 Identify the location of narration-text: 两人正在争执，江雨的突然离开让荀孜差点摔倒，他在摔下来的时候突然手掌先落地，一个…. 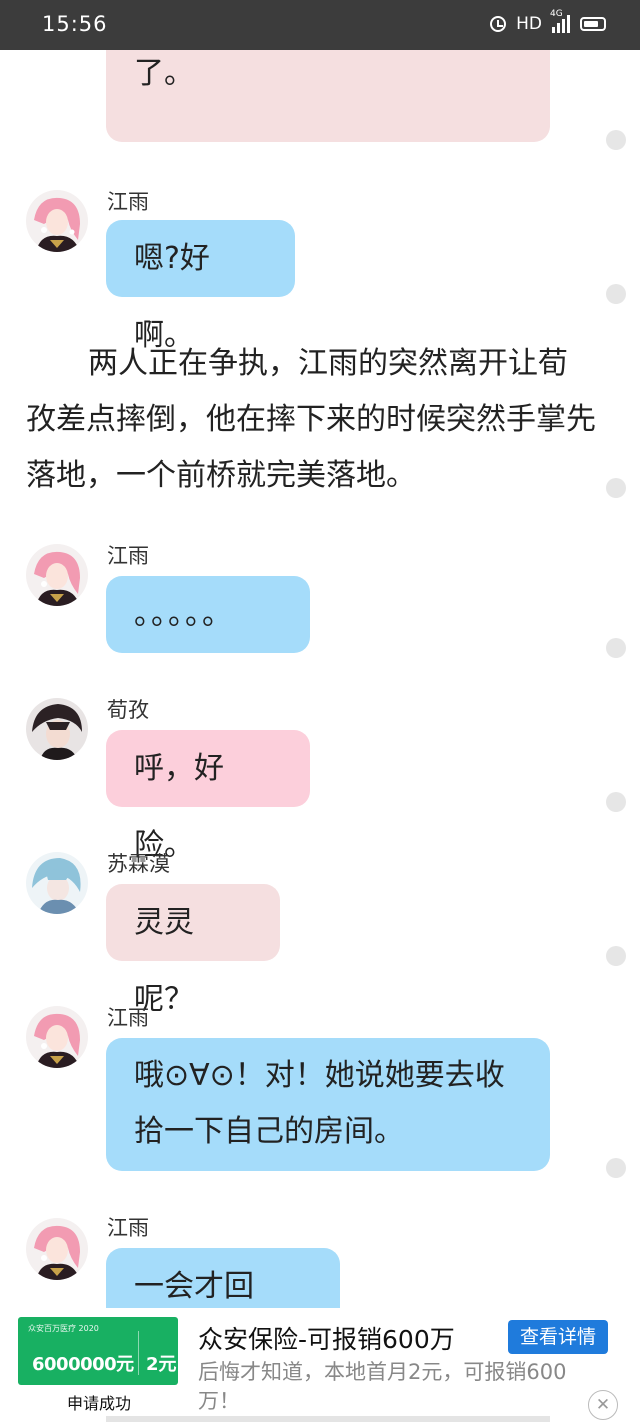
(311, 419).